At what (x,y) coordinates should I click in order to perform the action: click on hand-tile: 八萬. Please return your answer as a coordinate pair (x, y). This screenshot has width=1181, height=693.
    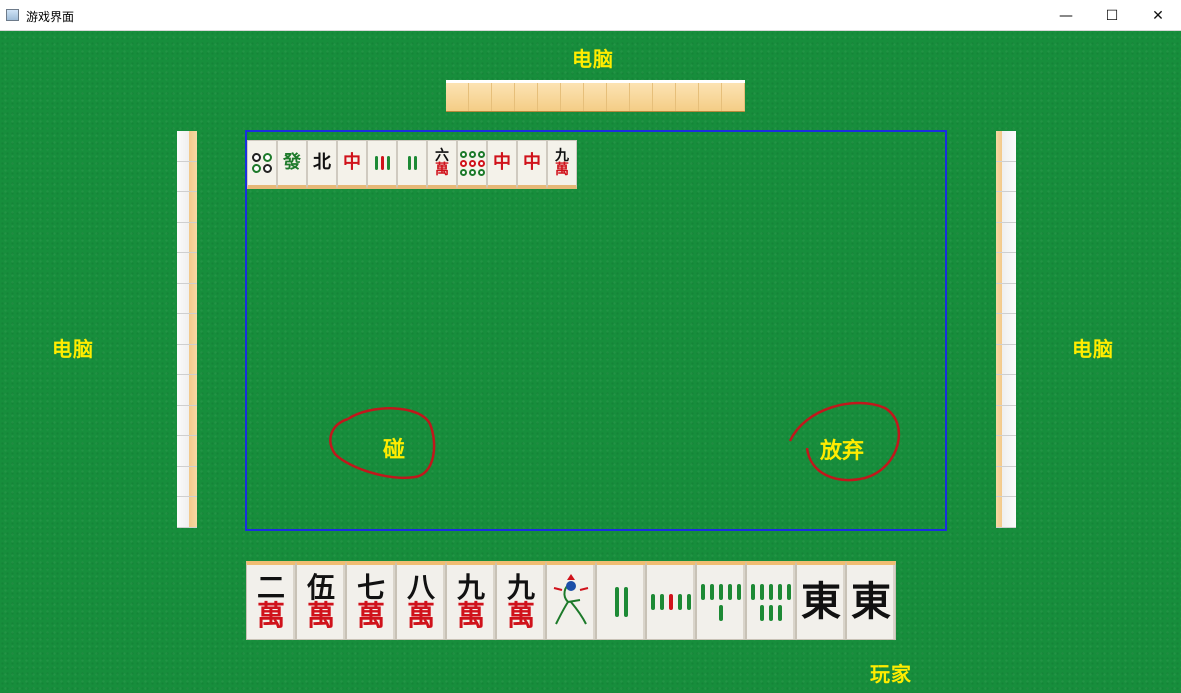
    Looking at the image, I should click on (421, 600).